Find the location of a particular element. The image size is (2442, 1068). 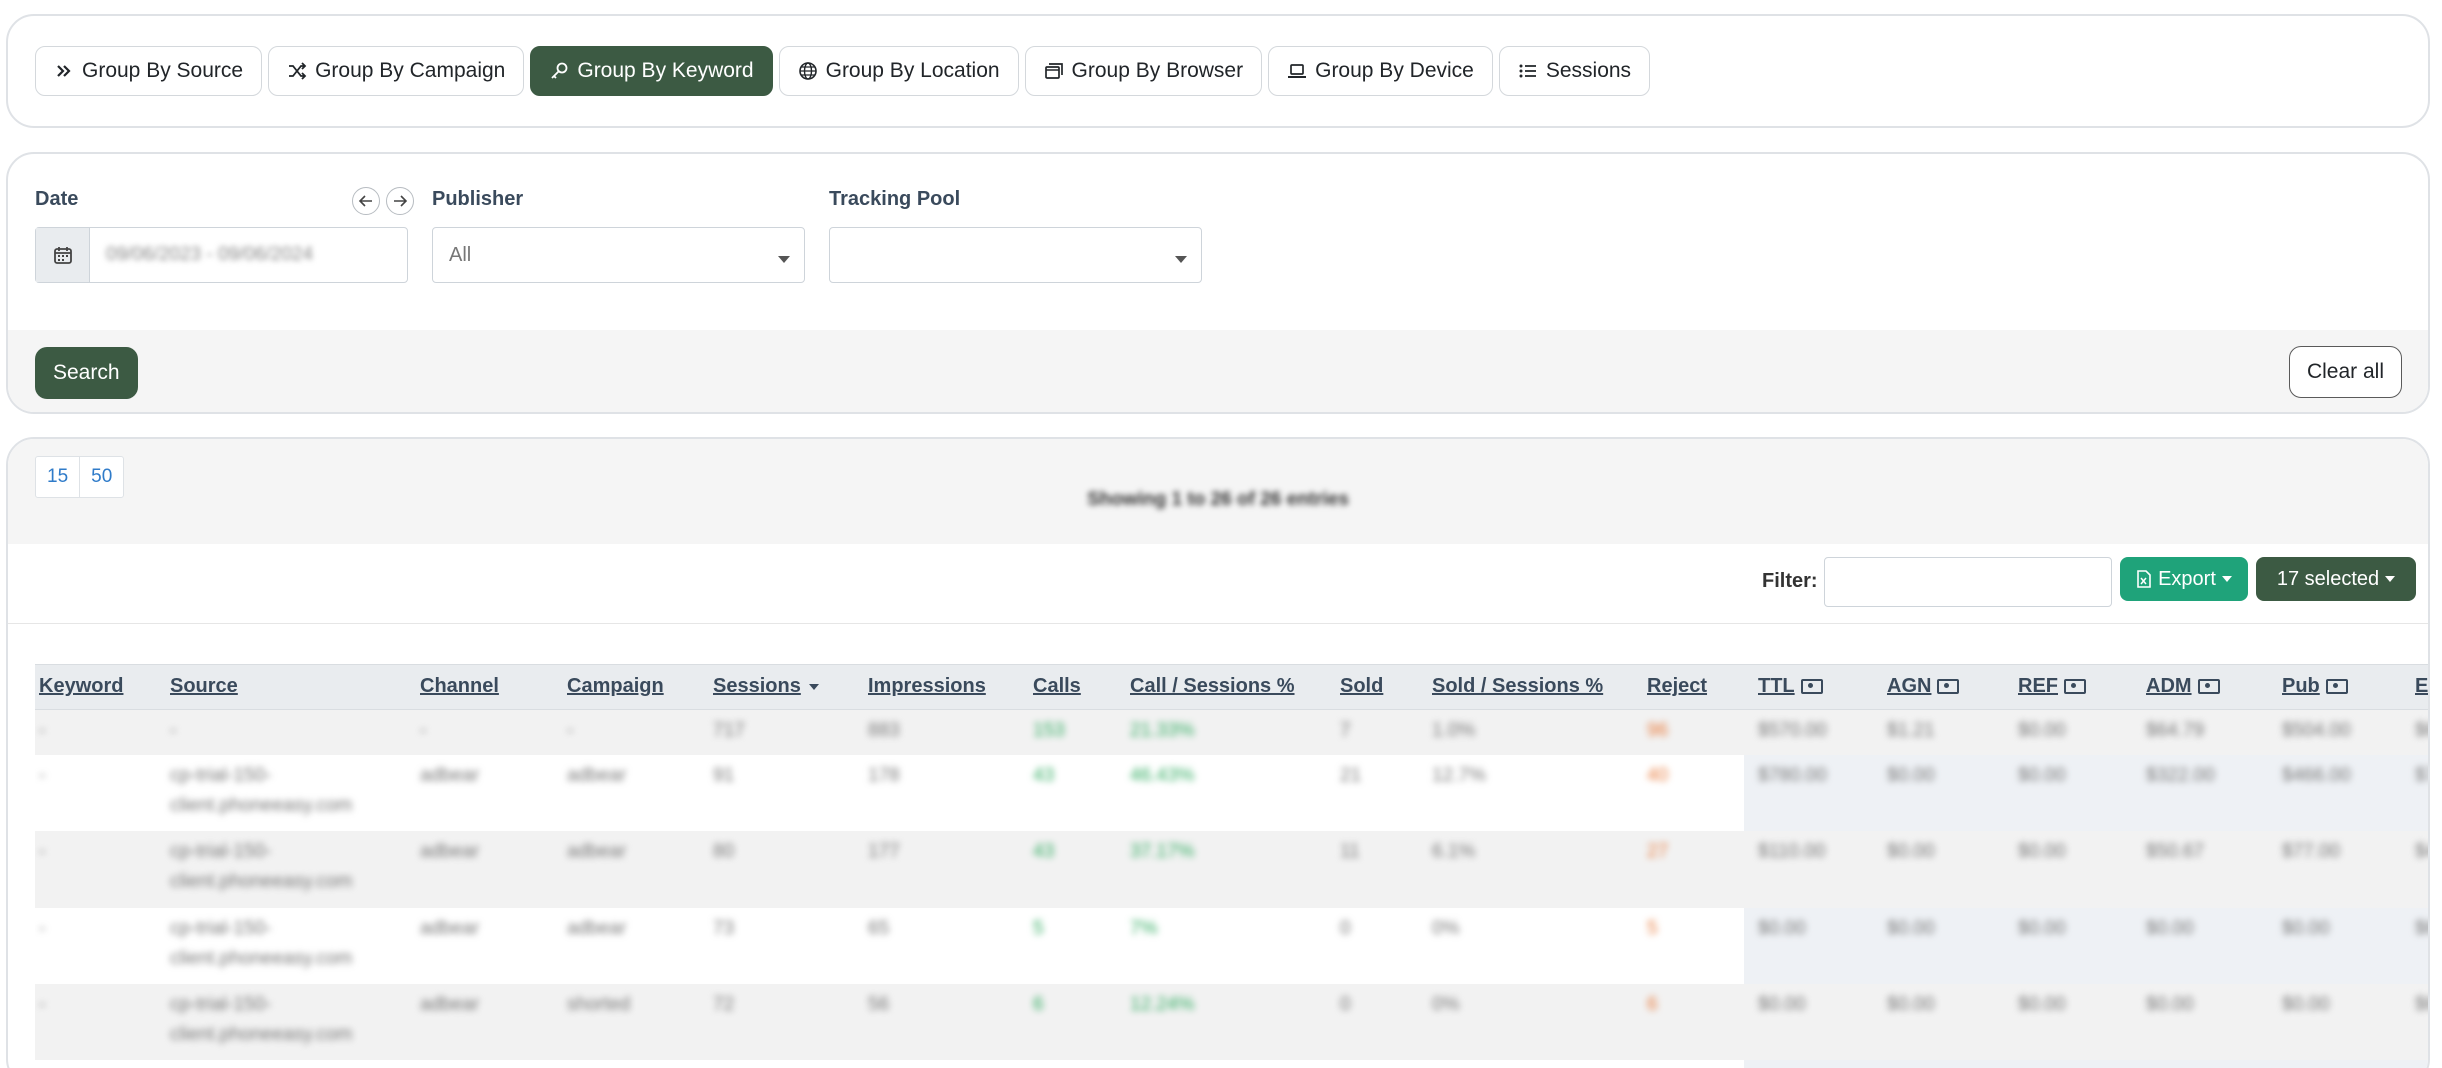

tab-group-by-location: Group By Location is located at coordinates (898, 71).